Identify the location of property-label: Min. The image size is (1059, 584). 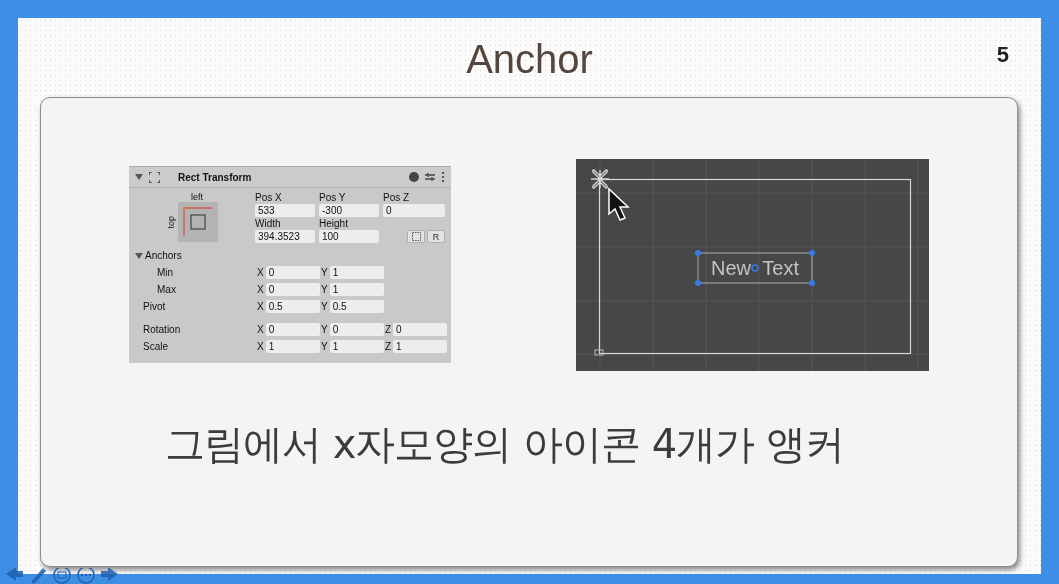
(165, 272).